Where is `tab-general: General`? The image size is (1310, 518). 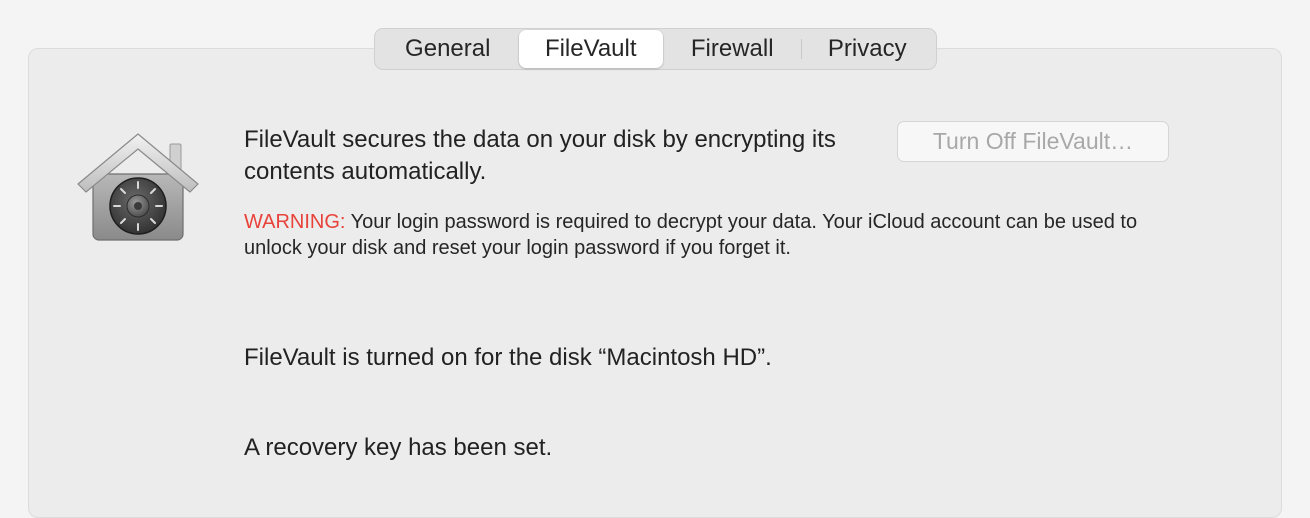 tab-general: General is located at coordinates (448, 49).